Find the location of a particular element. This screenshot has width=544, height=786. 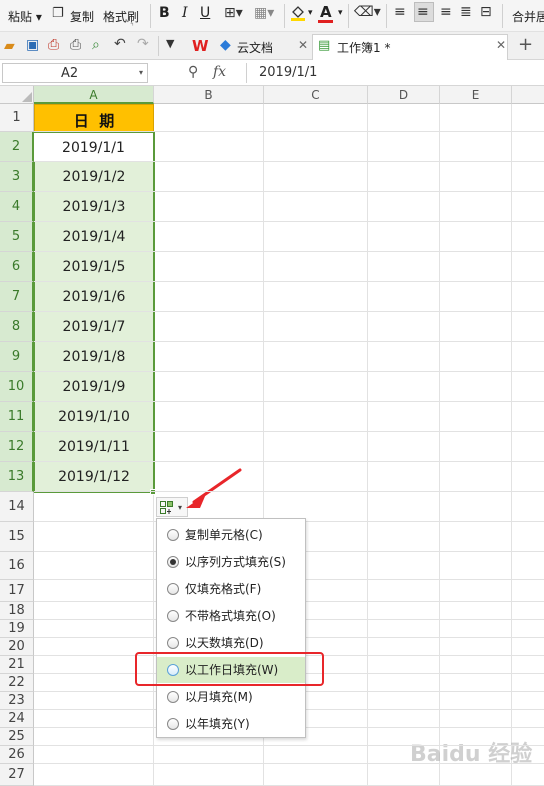

row-header: 10 is located at coordinates (17, 387).